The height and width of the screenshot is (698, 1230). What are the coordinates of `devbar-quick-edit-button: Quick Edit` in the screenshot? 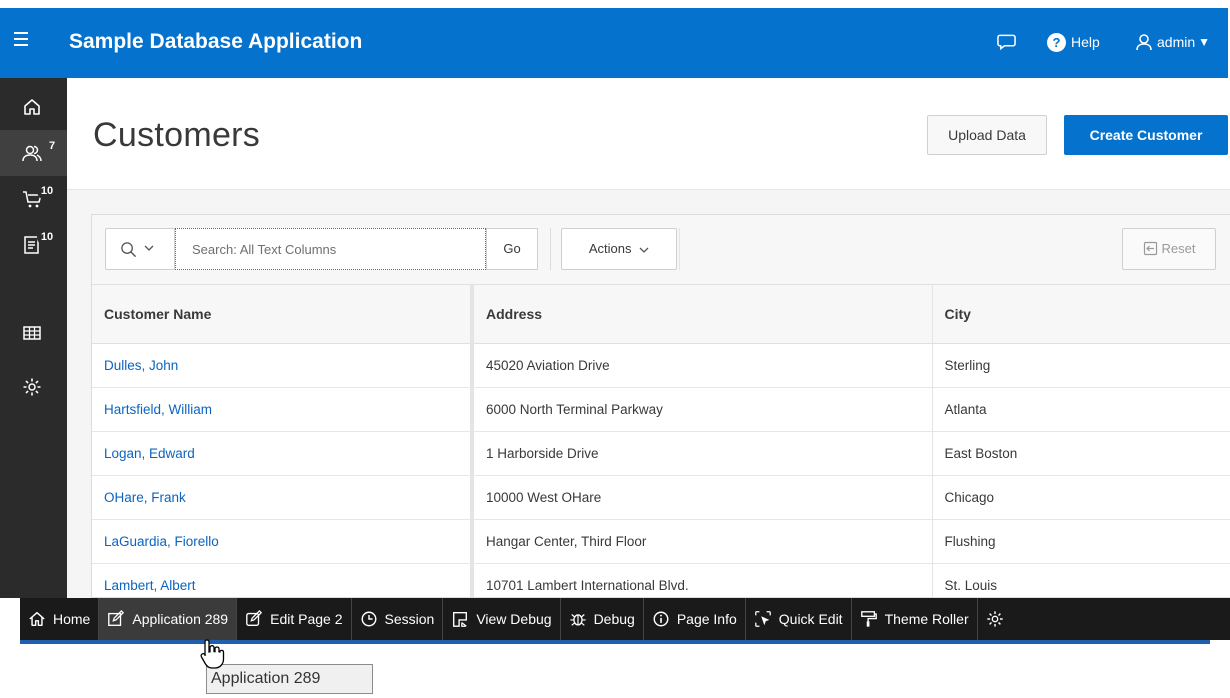 It's located at (799, 619).